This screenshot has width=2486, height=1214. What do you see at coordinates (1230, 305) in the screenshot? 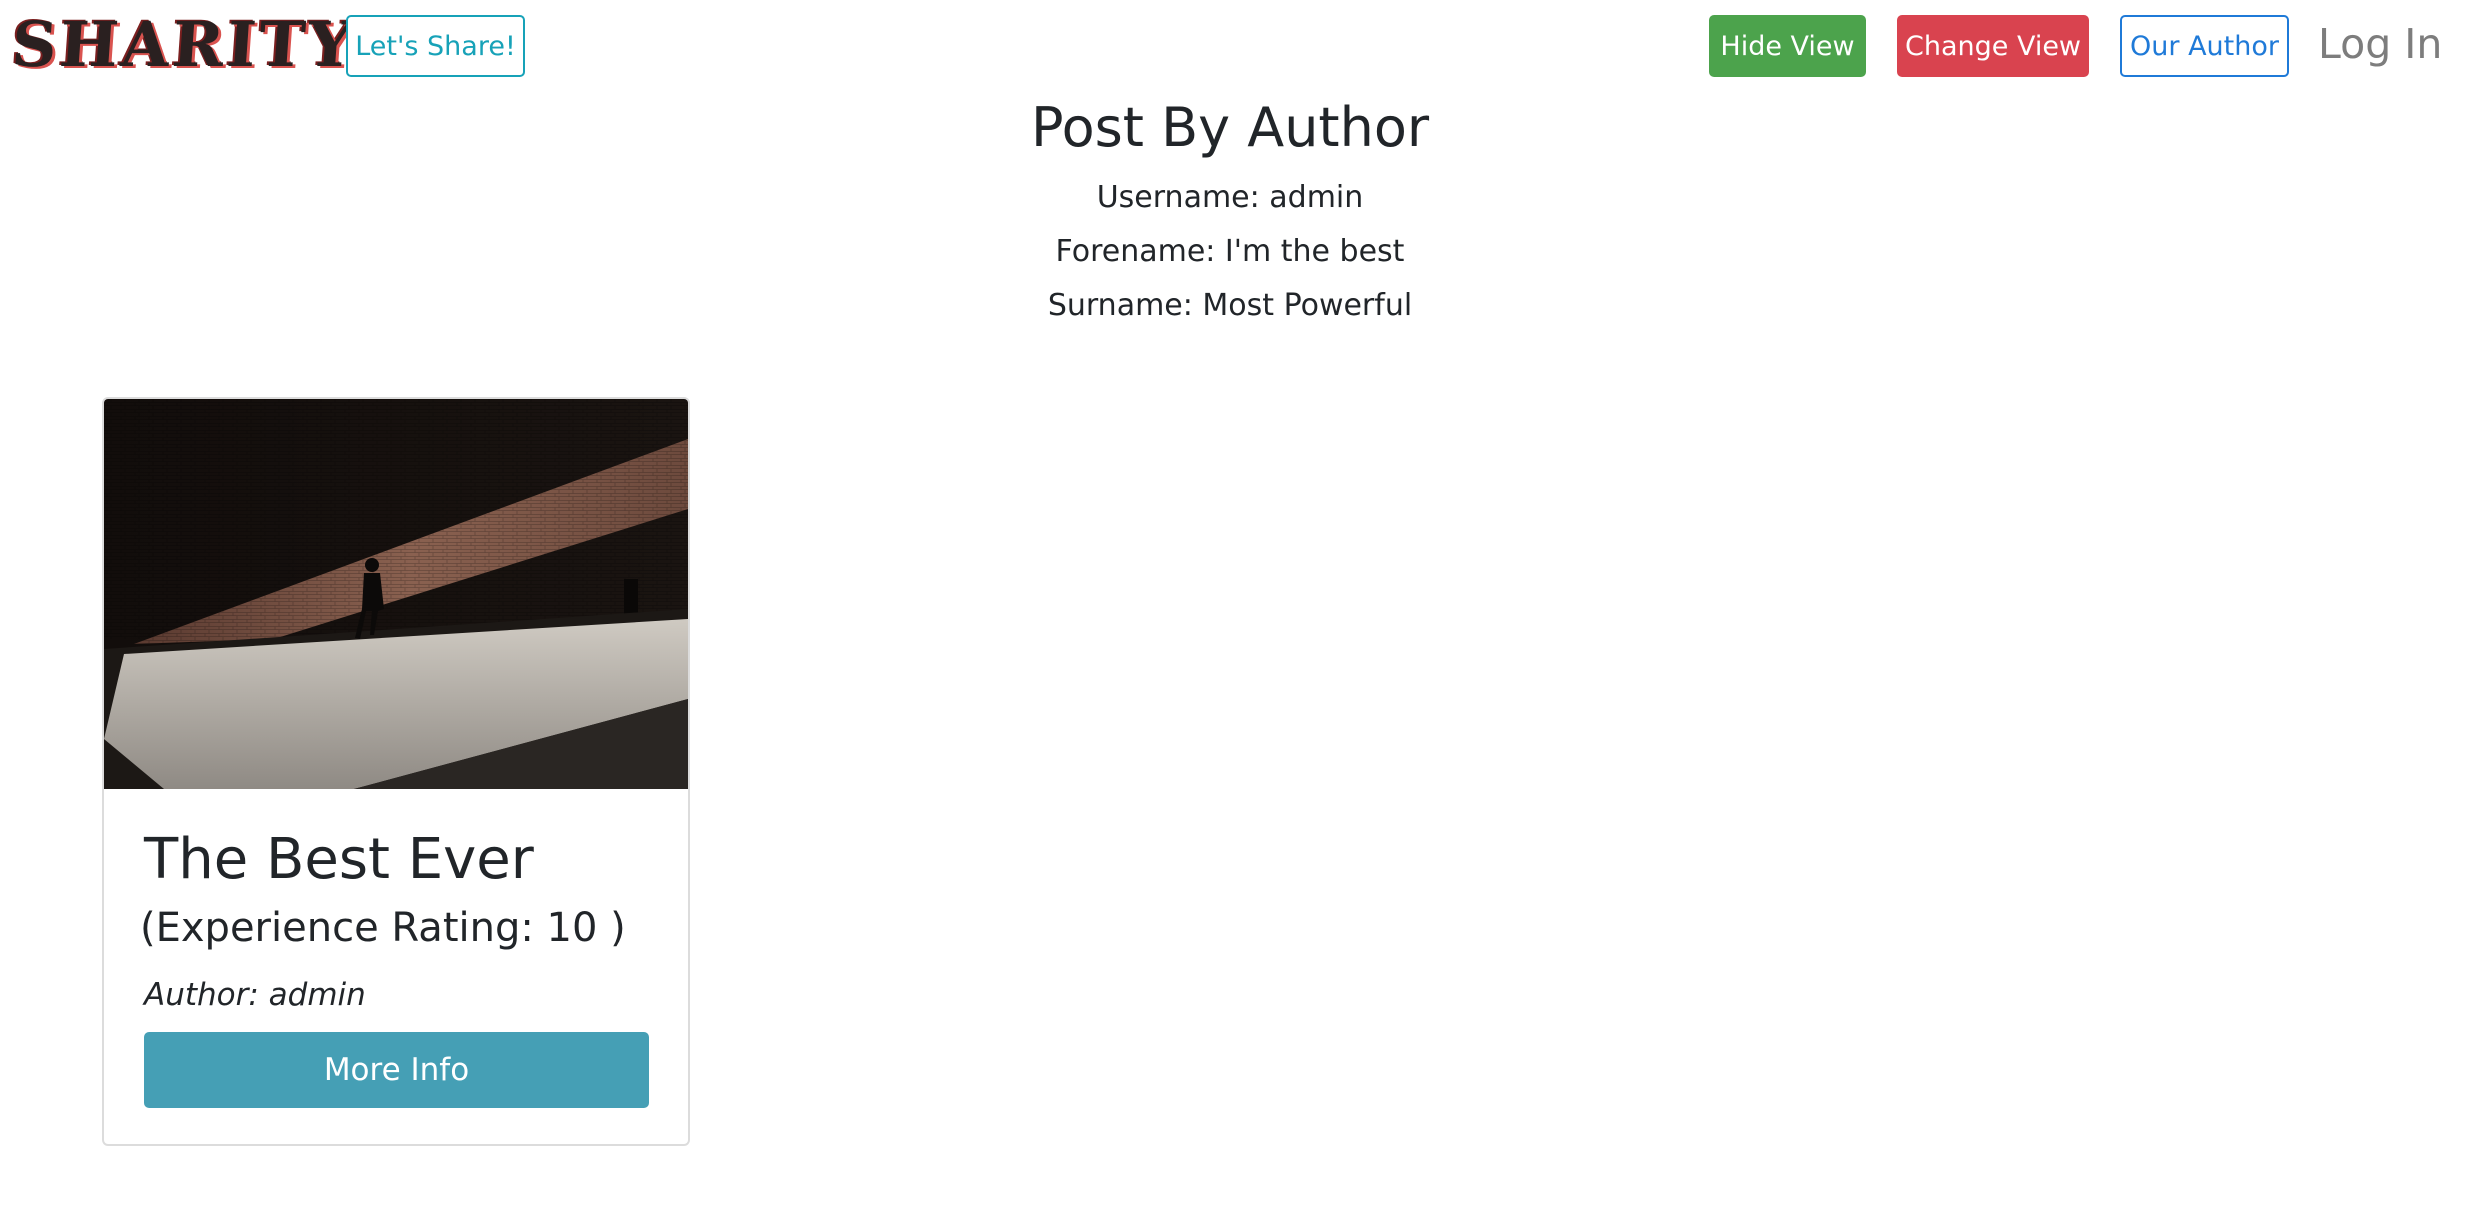
I see `author-surname: Surname: Most Powerful` at bounding box center [1230, 305].